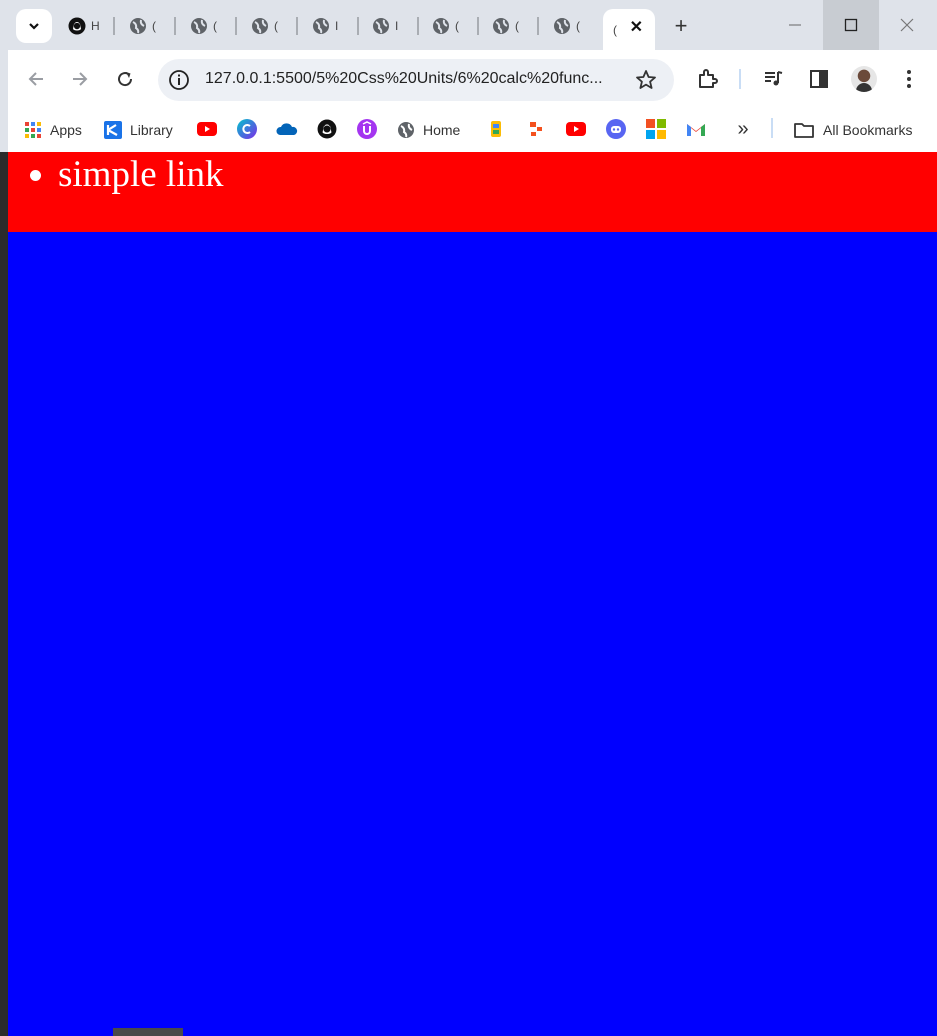 This screenshot has width=937, height=1036. Describe the element at coordinates (148, 1032) in the screenshot. I see `scrollbar-thumb` at that location.